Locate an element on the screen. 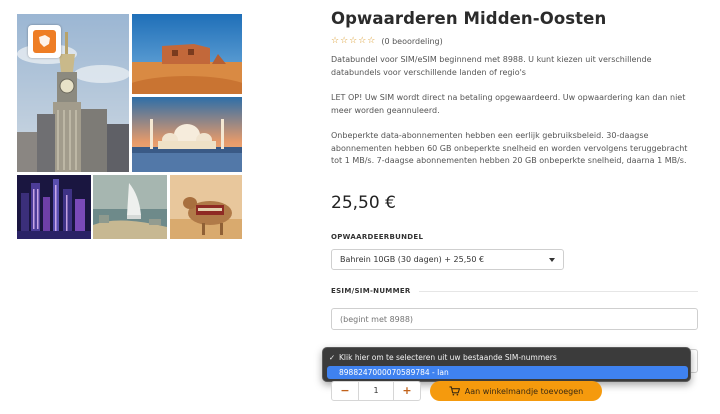  bundle-label: OPWAARDEERBUNDEL is located at coordinates (377, 237).